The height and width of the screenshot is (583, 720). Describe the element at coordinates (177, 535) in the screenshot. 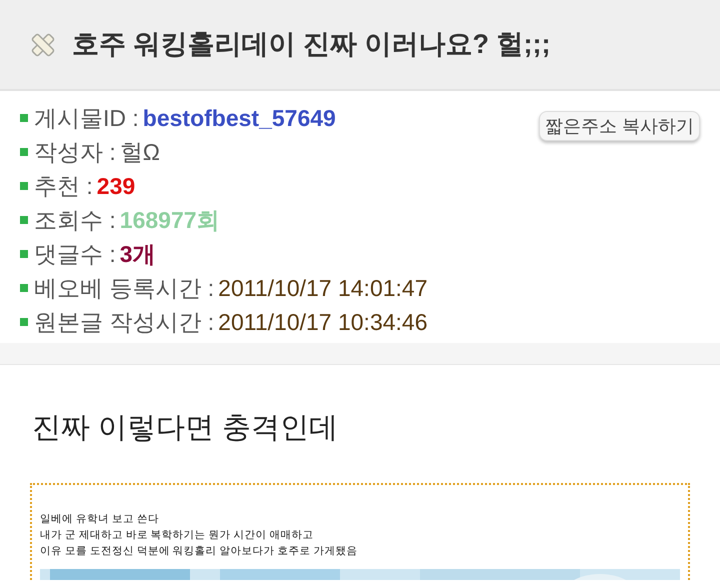

I see `image-text-line: 내가 군 제대하고 바로 복학하기는 뭔가 시간이 애매하고` at that location.